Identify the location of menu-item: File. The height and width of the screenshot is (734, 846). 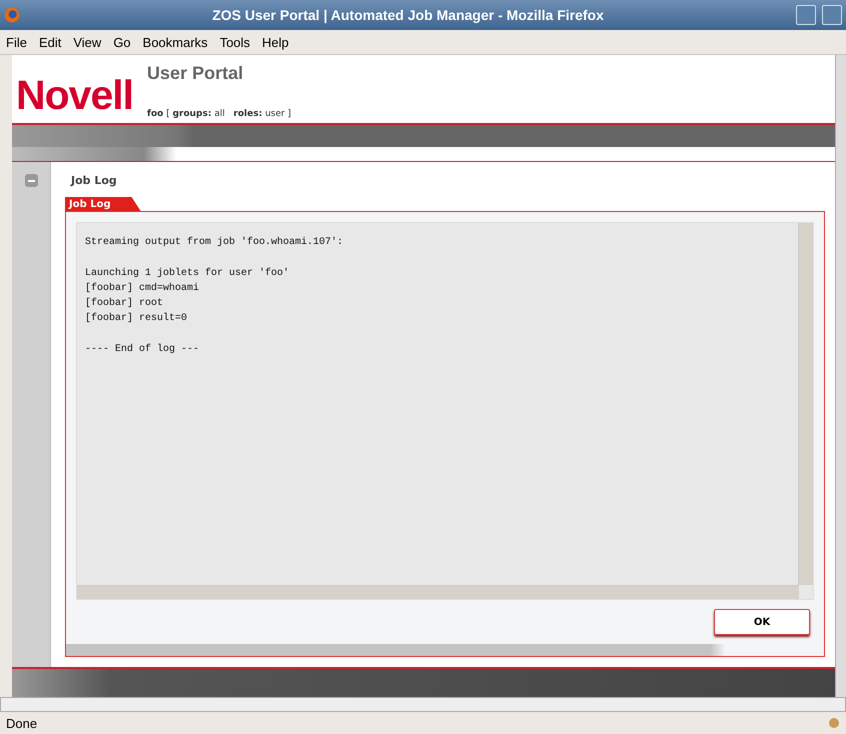
(16, 42).